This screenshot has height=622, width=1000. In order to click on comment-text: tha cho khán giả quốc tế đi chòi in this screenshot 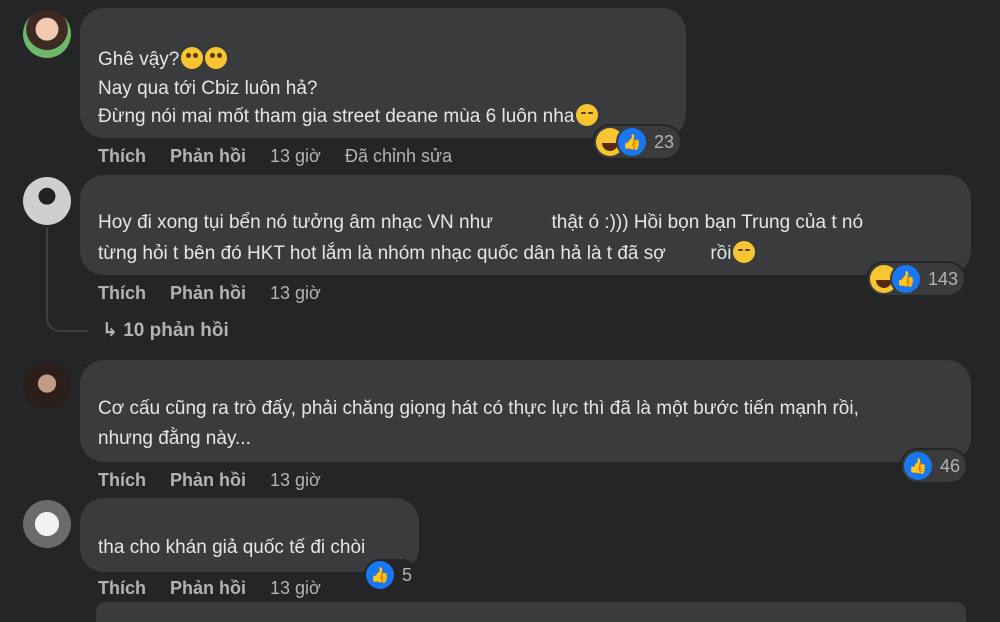, I will do `click(232, 547)`.